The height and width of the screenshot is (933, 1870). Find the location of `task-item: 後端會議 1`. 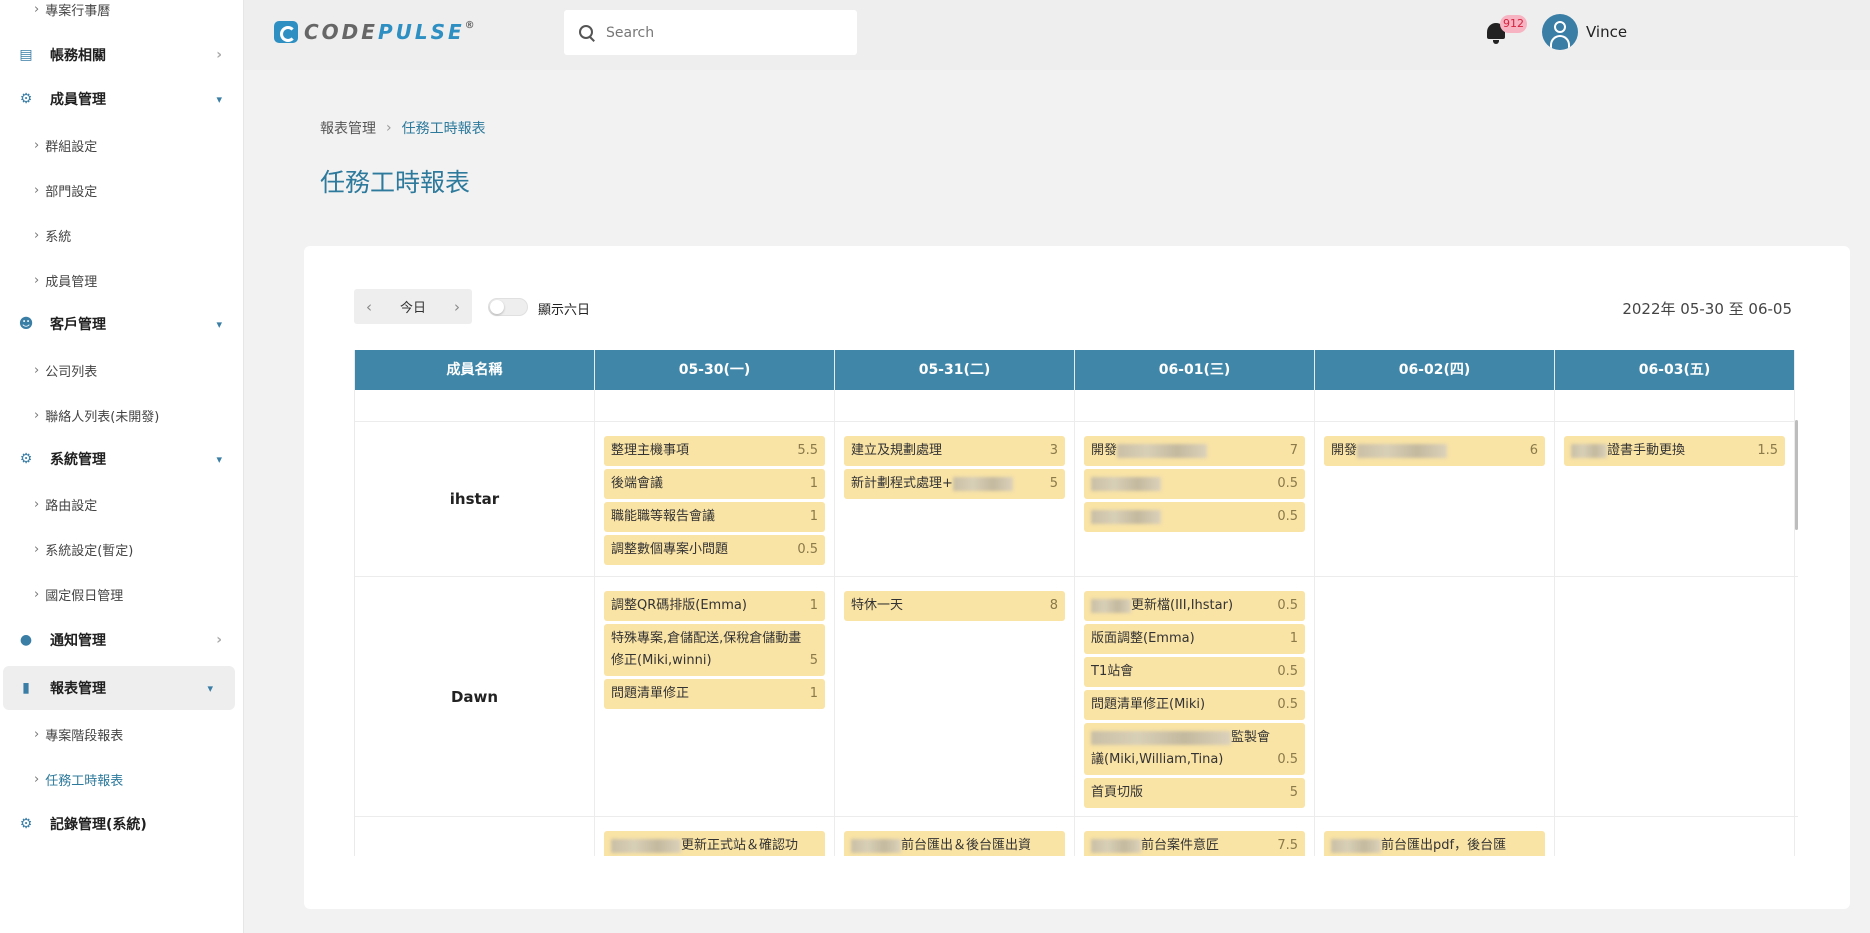

task-item: 後端會議 1 is located at coordinates (714, 484).